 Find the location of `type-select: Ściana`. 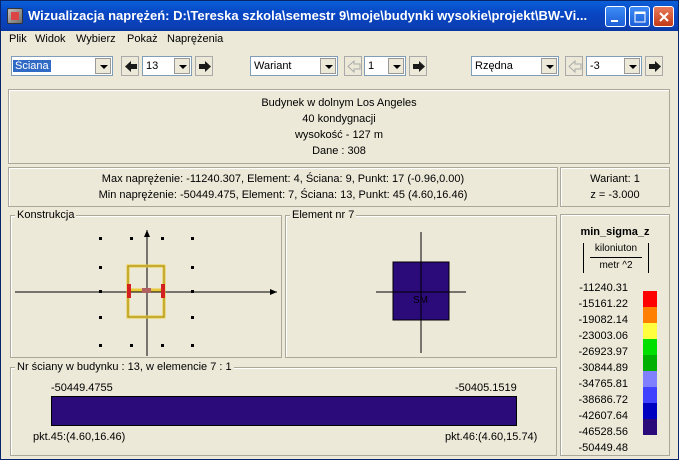

type-select: Ściana is located at coordinates (62, 66).